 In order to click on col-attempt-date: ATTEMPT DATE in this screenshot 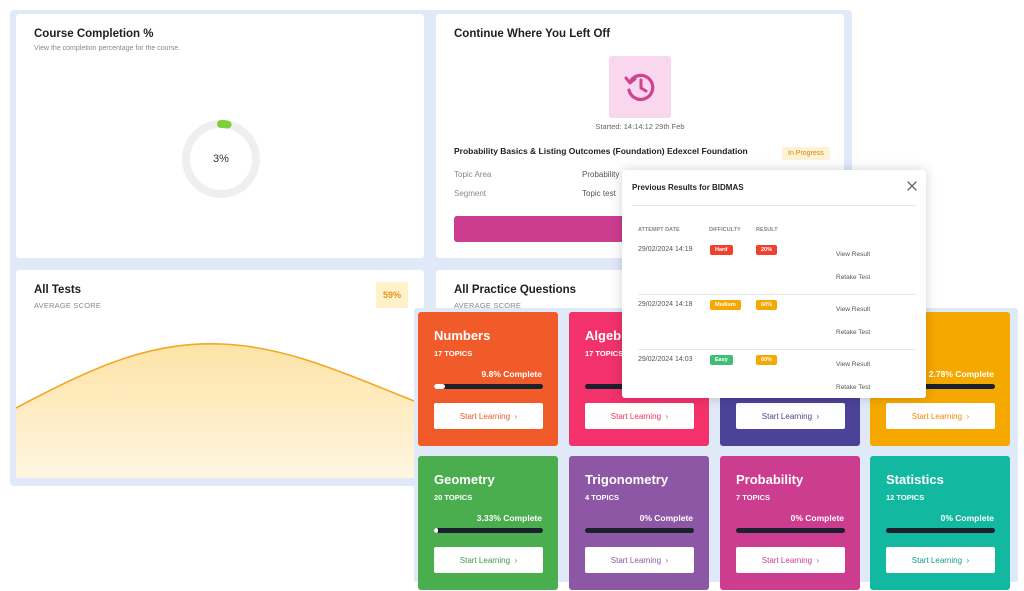, I will do `click(659, 230)`.